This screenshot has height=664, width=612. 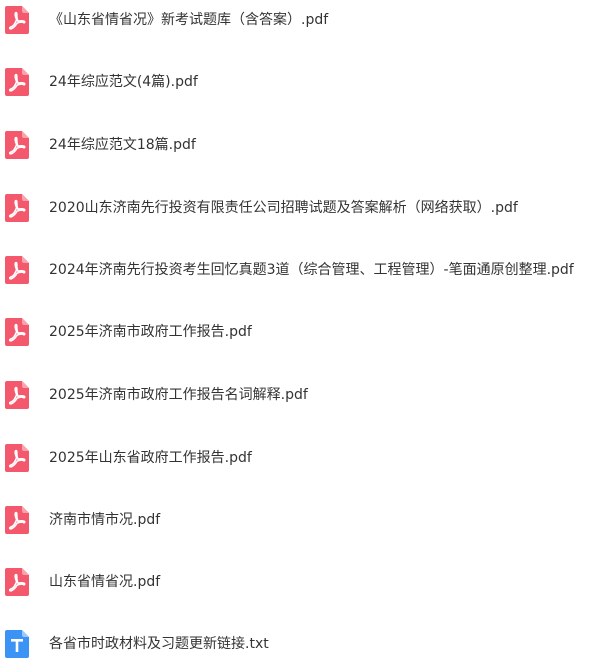 I want to click on file-row: 2025年山东省政府工作报告.pdf, so click(x=306, y=458).